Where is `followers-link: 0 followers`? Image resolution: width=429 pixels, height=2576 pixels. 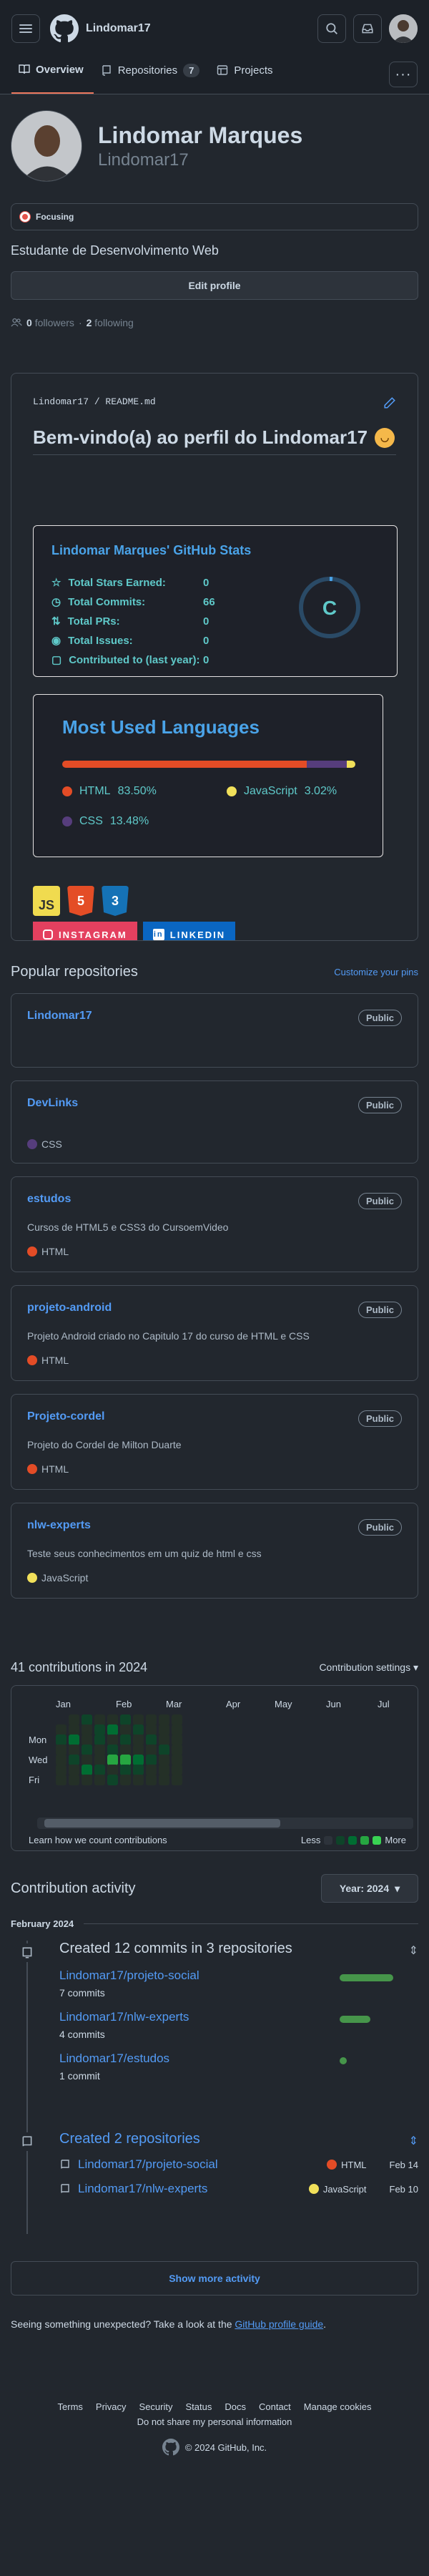 followers-link: 0 followers is located at coordinates (50, 322).